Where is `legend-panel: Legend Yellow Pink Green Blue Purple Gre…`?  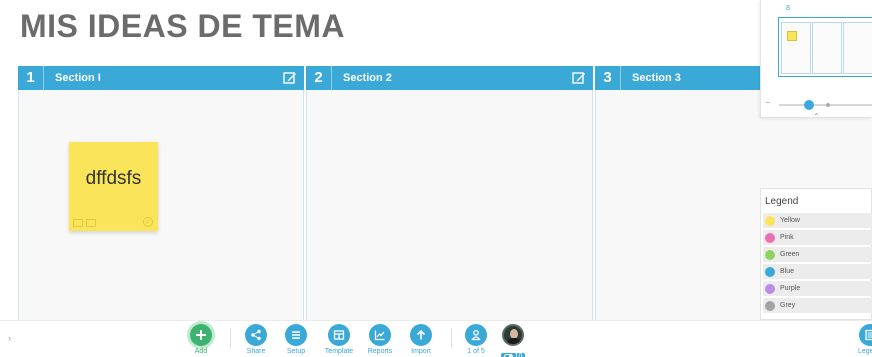
legend-panel: Legend Yellow Pink Green Blue Purple Gre… is located at coordinates (816, 254).